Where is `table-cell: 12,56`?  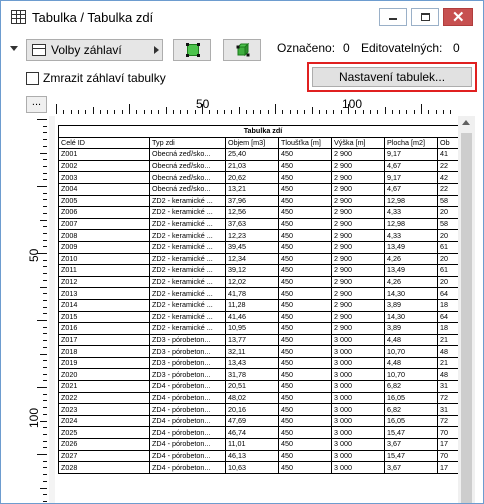 table-cell: 12,56 is located at coordinates (252, 212).